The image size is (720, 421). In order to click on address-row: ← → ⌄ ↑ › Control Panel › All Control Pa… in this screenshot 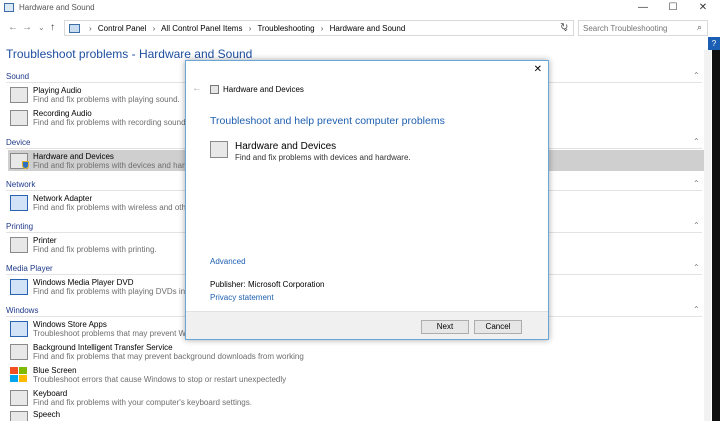, I will do `click(360, 28)`.